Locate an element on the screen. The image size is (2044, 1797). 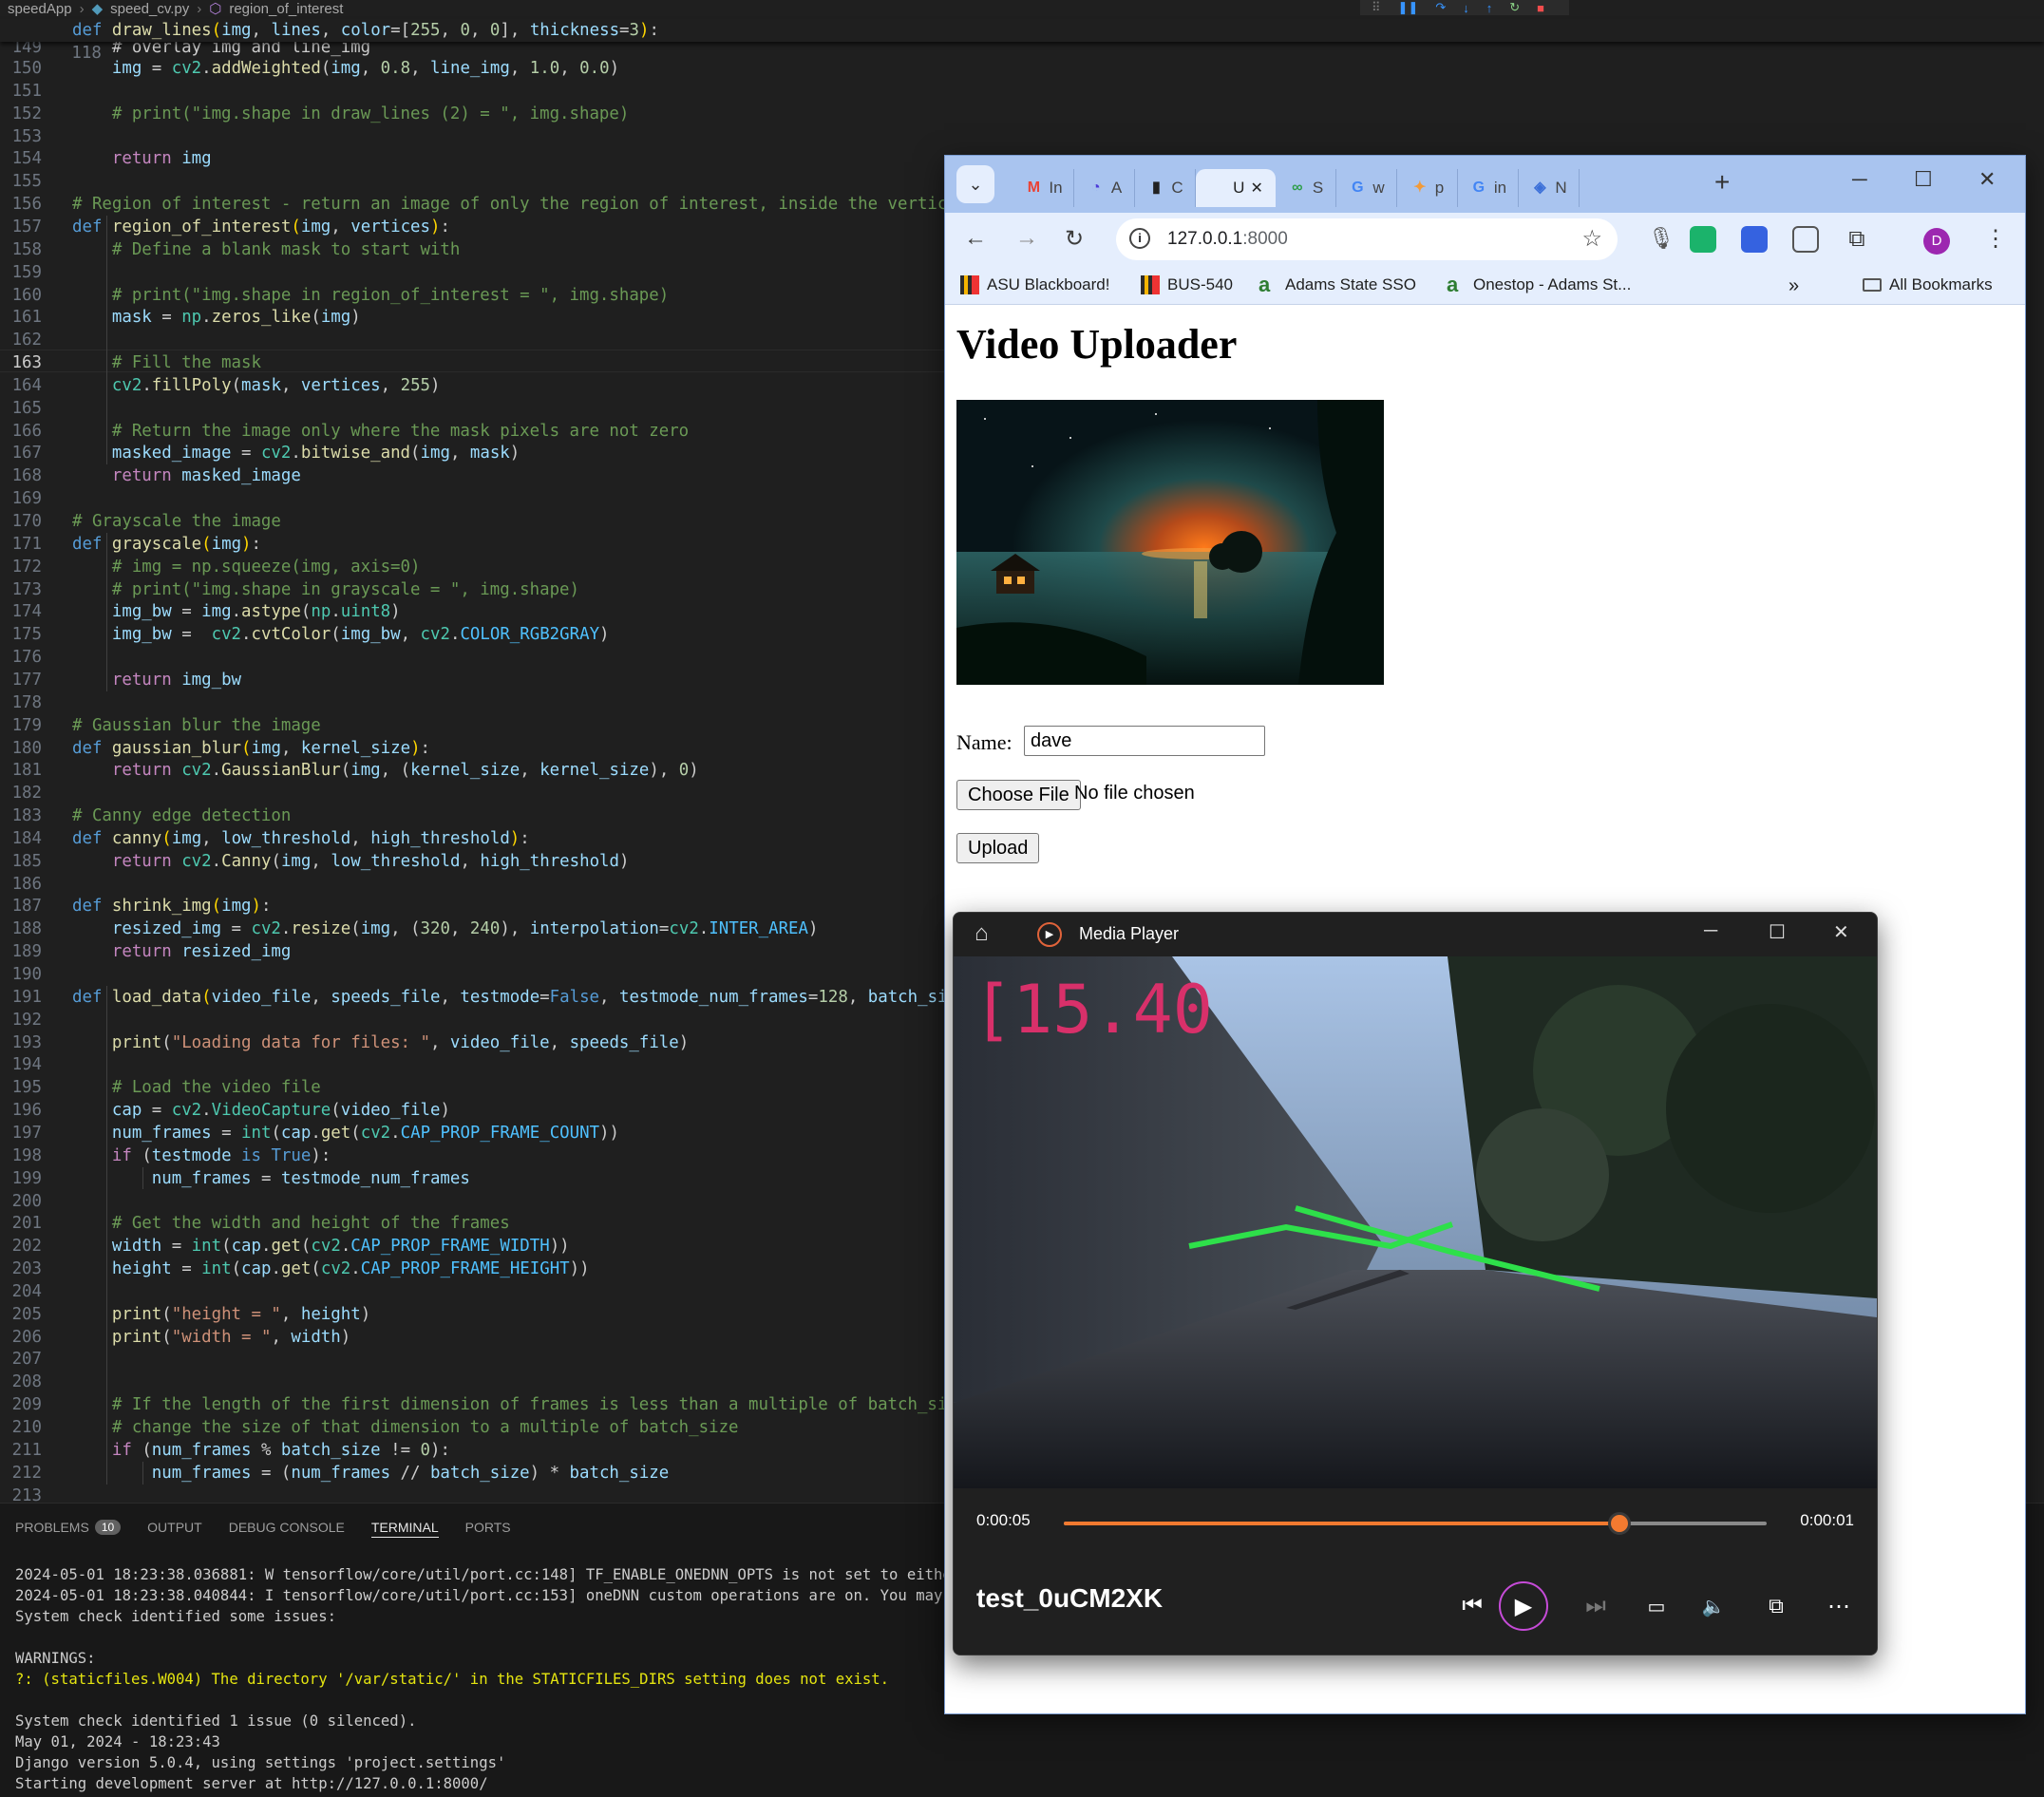
code-text: def gaussian_blur(img, kernel_size): is located at coordinates (251, 748).